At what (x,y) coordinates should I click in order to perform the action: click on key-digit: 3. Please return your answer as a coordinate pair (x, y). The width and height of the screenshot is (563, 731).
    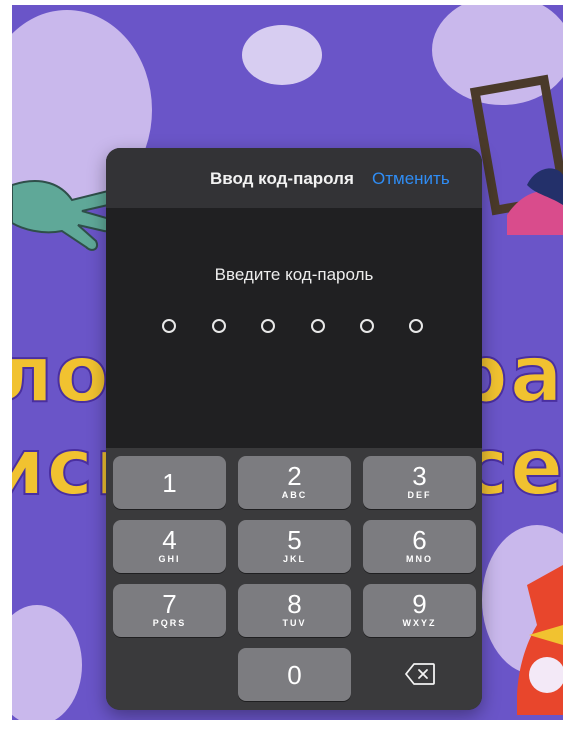
    Looking at the image, I should click on (419, 476).